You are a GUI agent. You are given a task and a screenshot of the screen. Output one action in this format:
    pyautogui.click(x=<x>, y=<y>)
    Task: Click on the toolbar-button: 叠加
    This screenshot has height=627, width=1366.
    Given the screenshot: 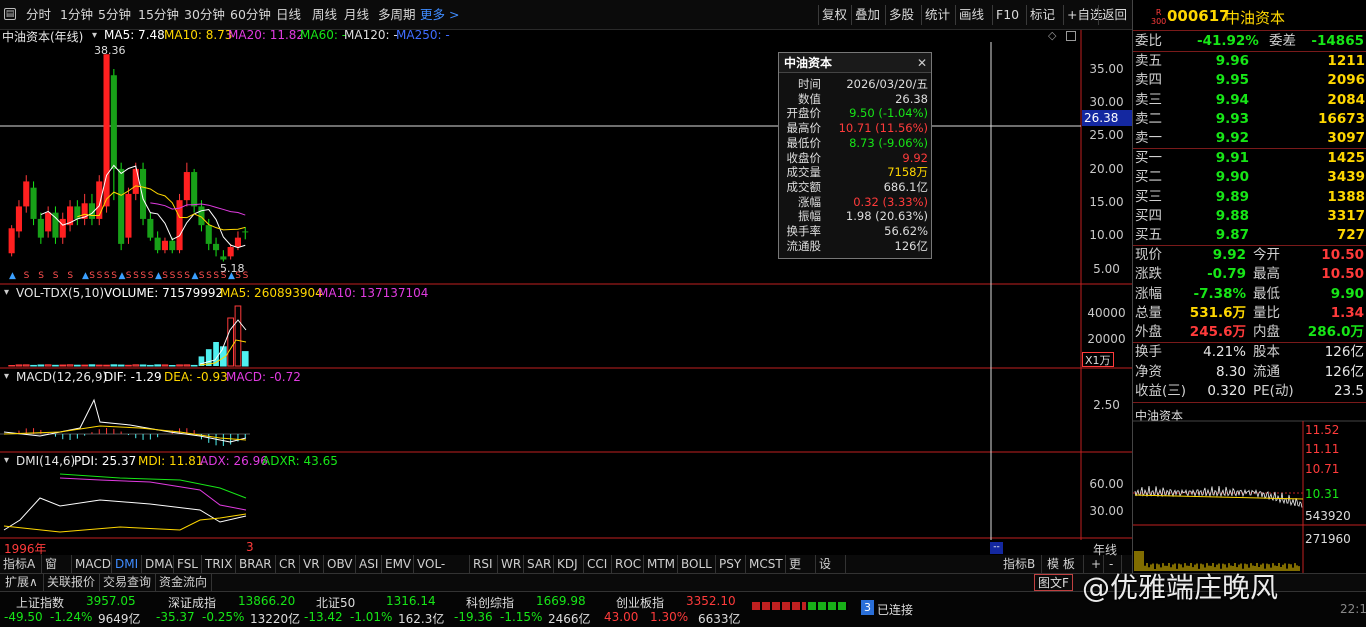 What is the action you would take?
    pyautogui.click(x=867, y=15)
    